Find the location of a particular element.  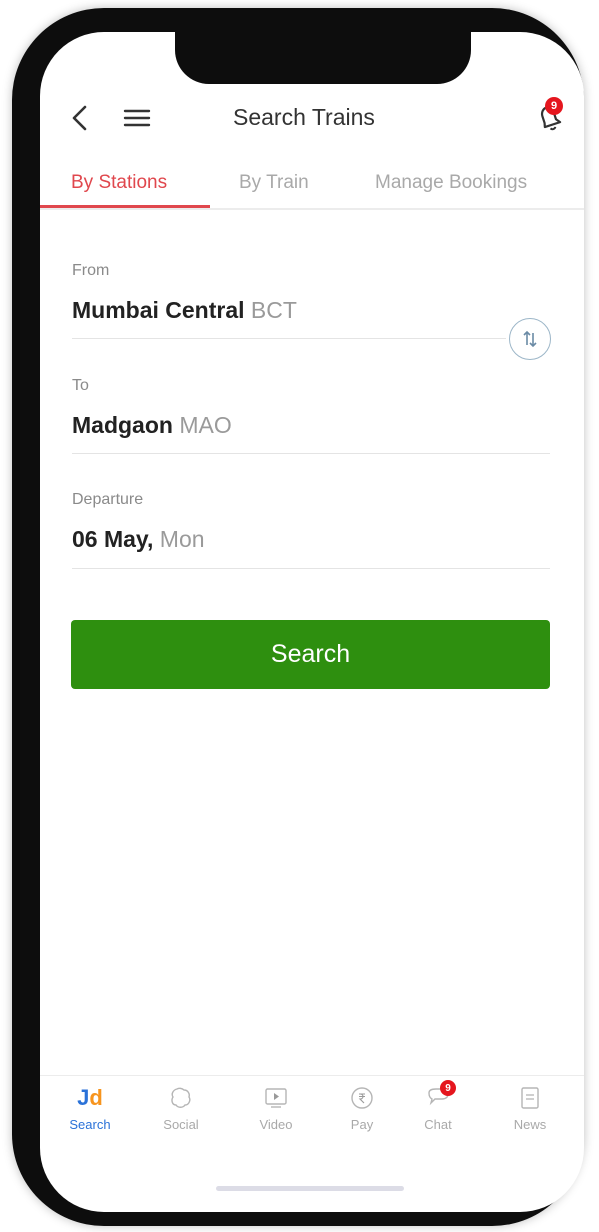

menu-button is located at coordinates (137, 118).